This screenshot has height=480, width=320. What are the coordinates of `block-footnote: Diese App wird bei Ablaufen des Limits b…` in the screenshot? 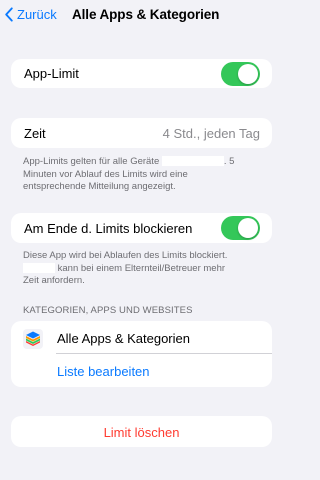 It's located at (143, 269).